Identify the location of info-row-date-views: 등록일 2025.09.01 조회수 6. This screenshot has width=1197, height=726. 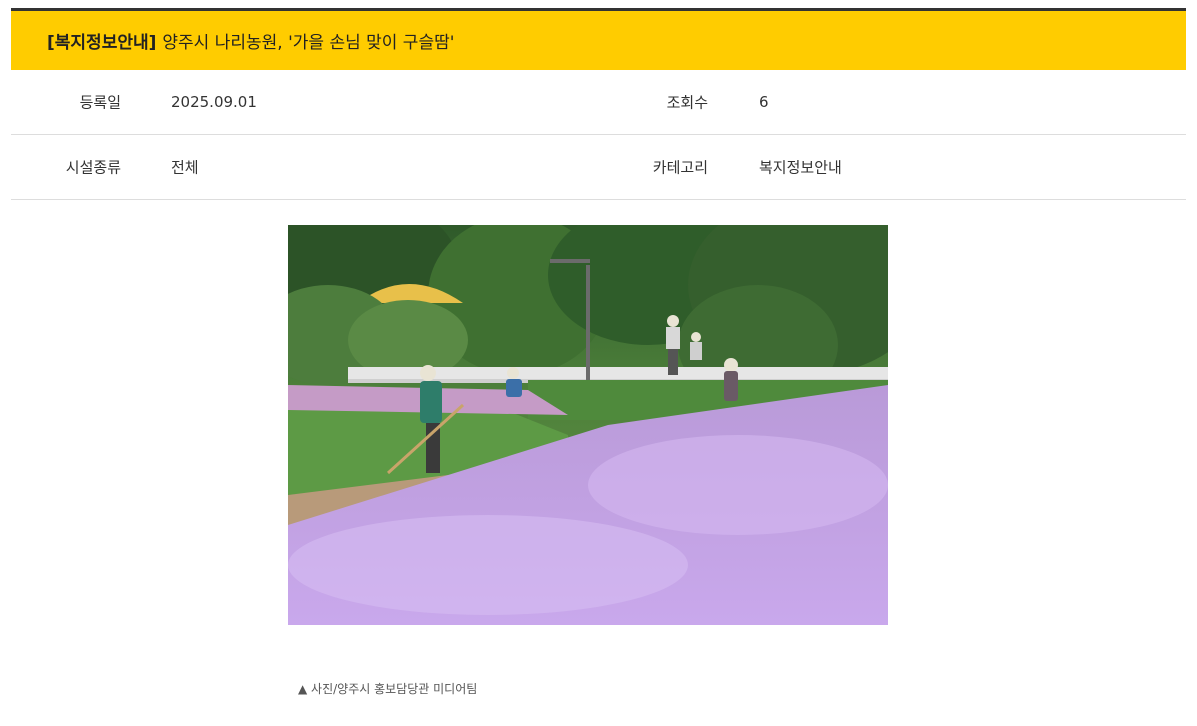
(598, 102).